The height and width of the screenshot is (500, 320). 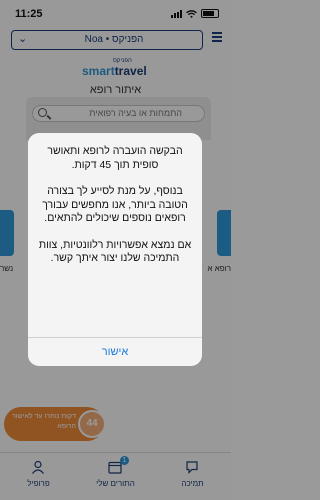 What do you see at coordinates (115, 352) in the screenshot?
I see `confirm-button: אישור` at bounding box center [115, 352].